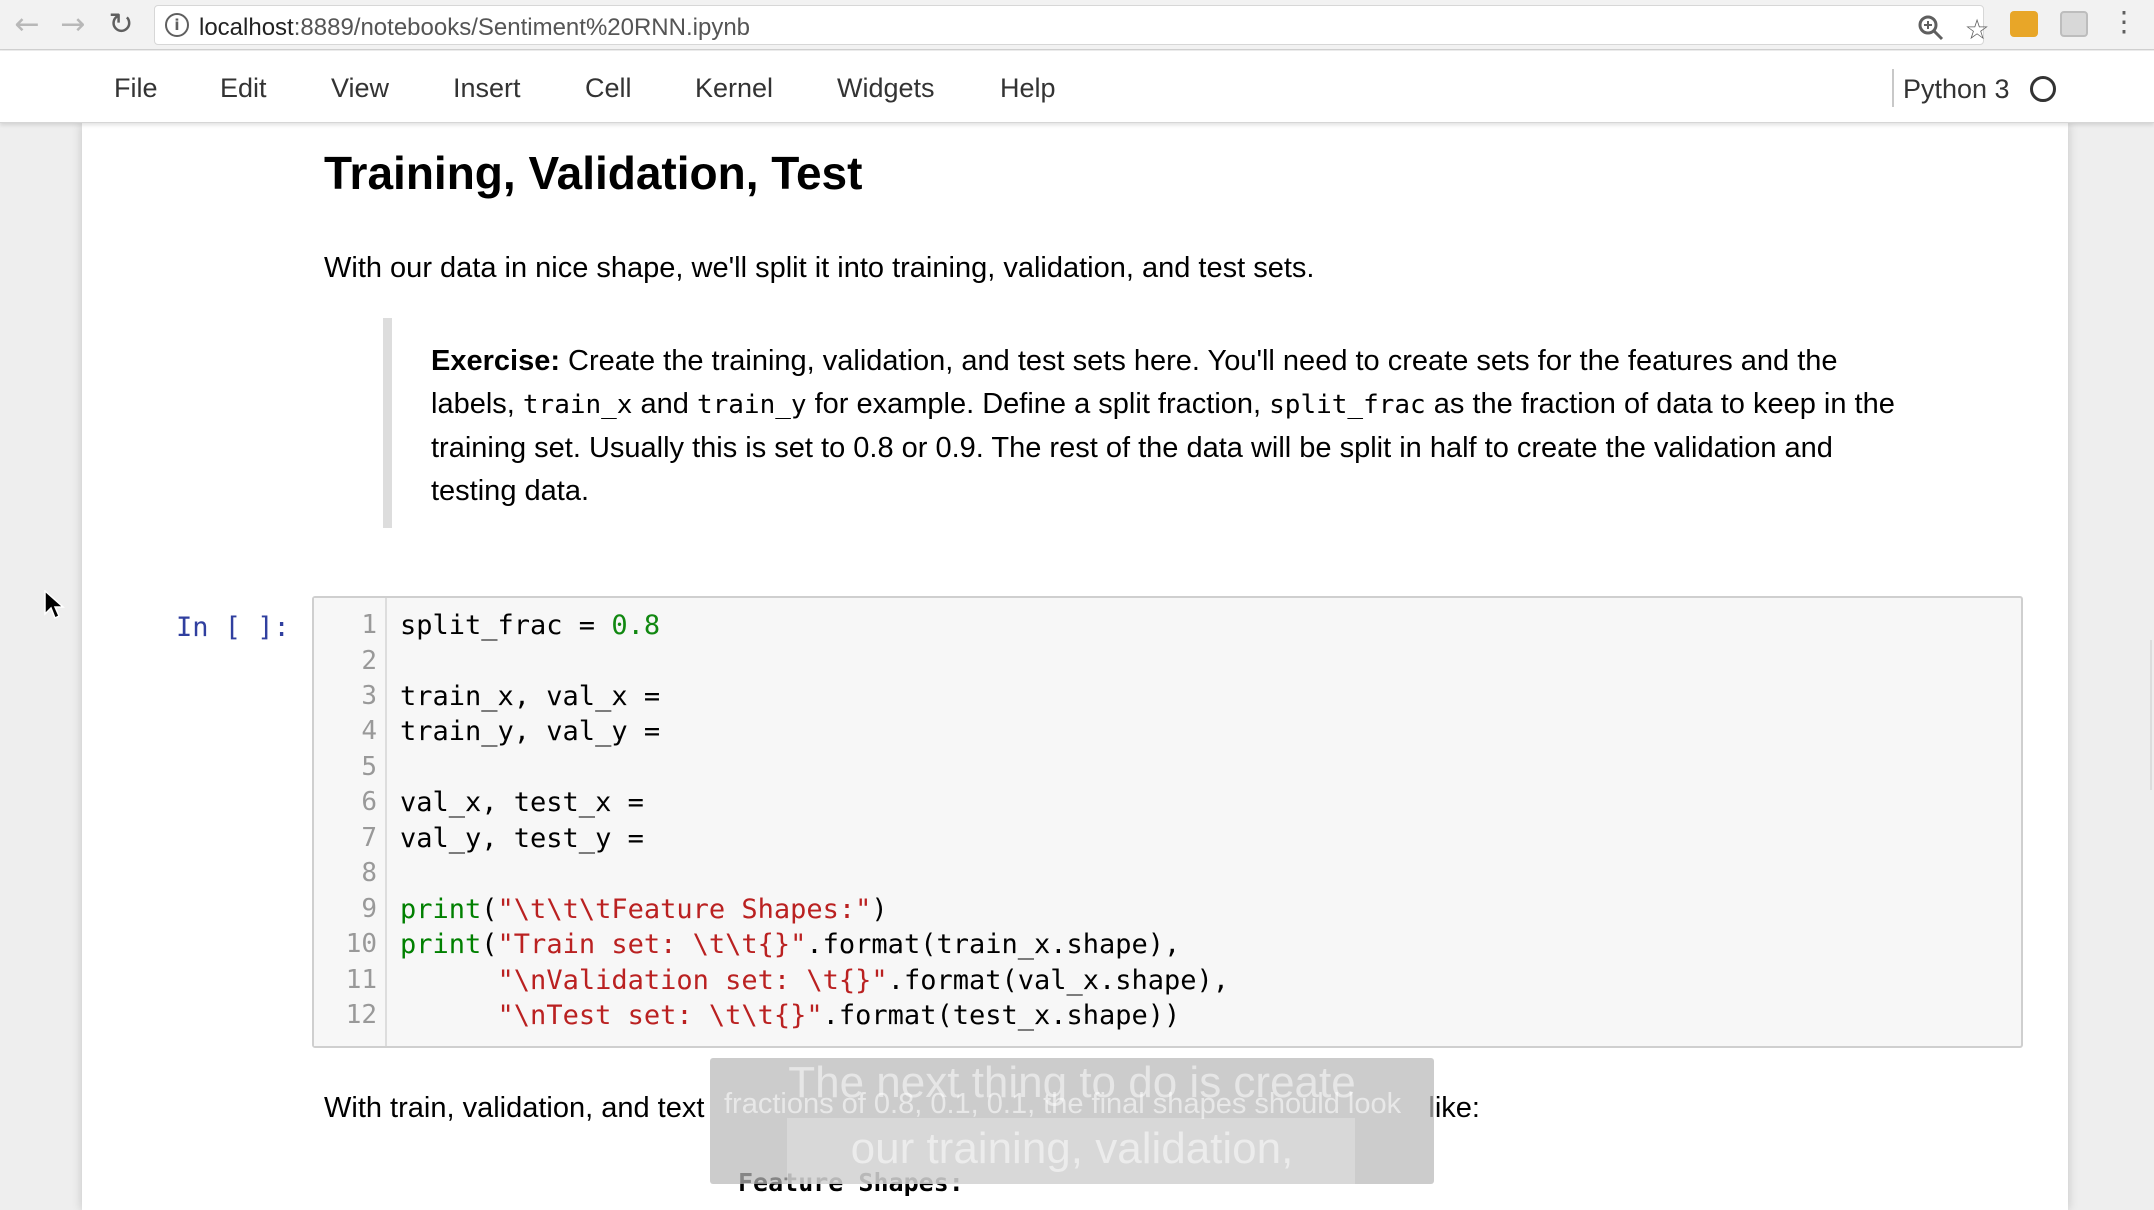 The image size is (2154, 1210). I want to click on after-text-end: like:, so click(1454, 1108).